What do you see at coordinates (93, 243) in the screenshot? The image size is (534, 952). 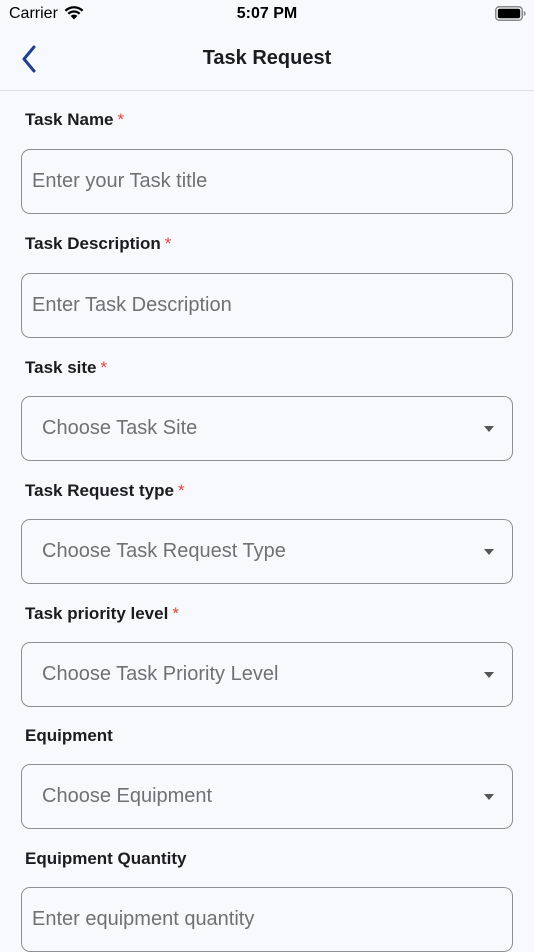 I see `task-description-label-text: Task Description` at bounding box center [93, 243].